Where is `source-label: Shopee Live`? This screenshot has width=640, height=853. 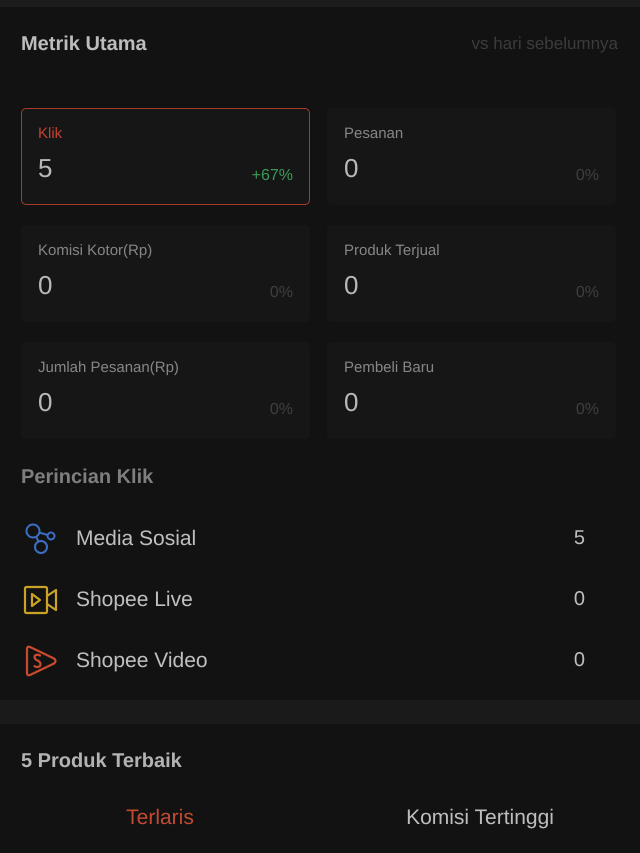 source-label: Shopee Live is located at coordinates (135, 600).